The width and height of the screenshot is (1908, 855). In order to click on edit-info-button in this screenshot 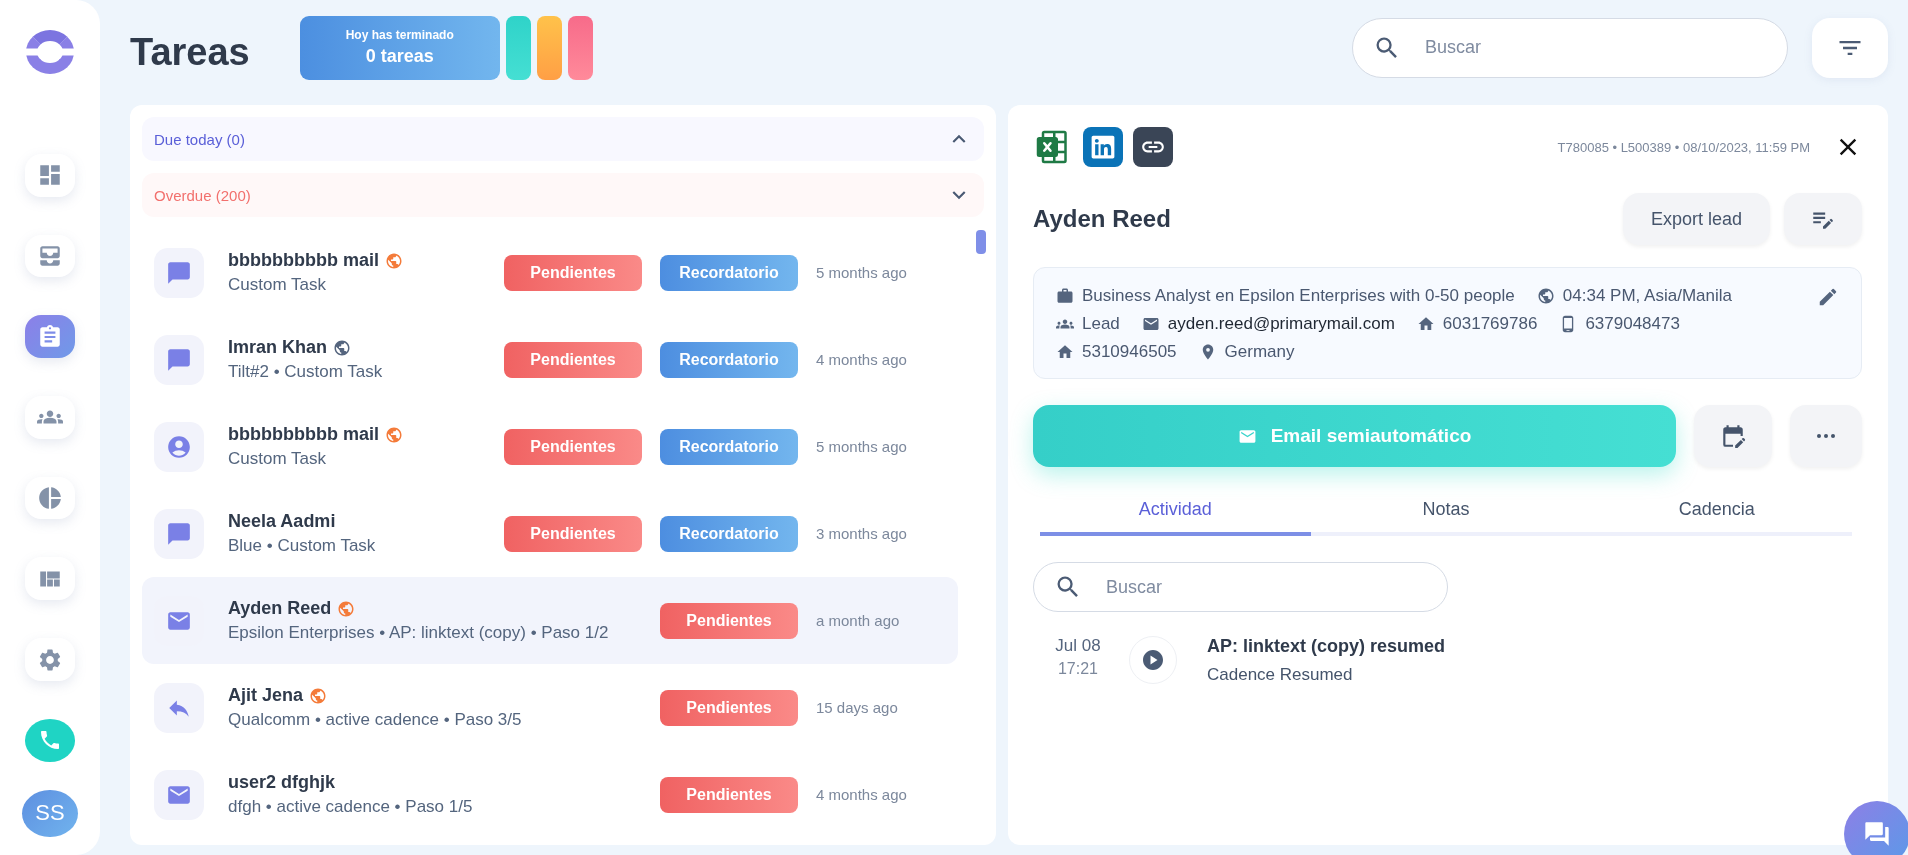, I will do `click(1828, 297)`.